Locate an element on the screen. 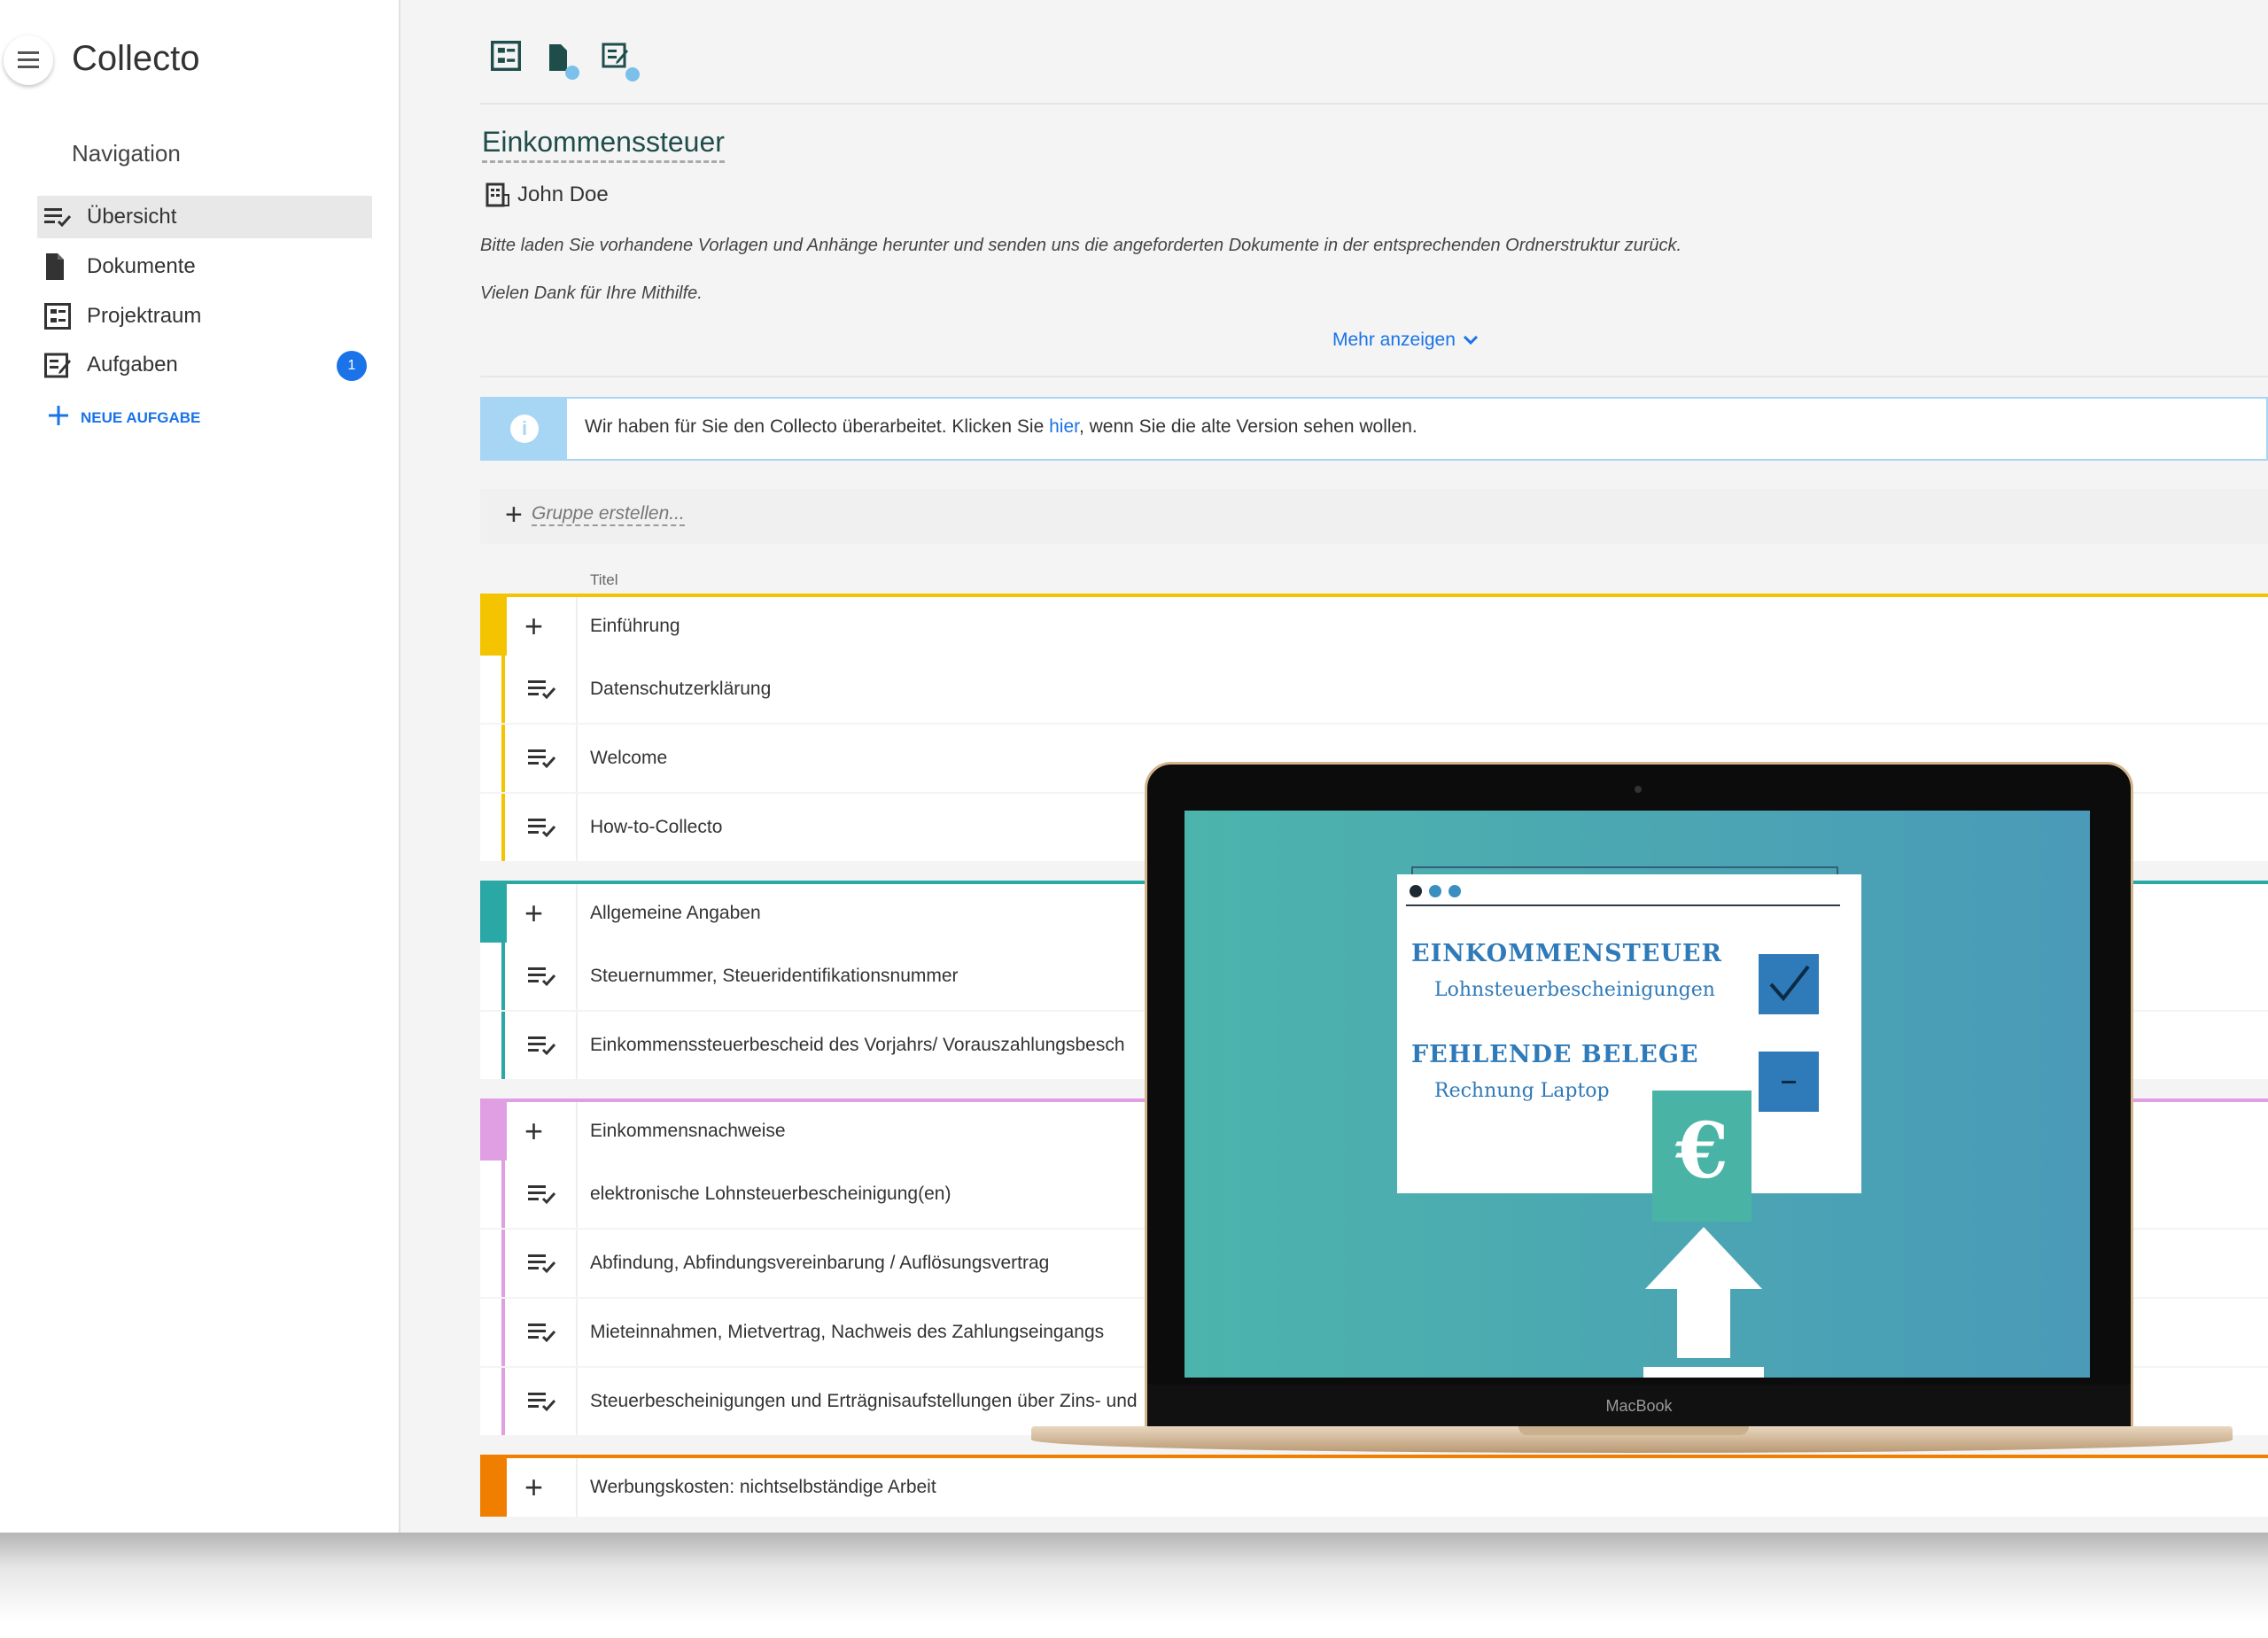 The image size is (2268, 1638). project-room-icon is located at coordinates (59, 316).